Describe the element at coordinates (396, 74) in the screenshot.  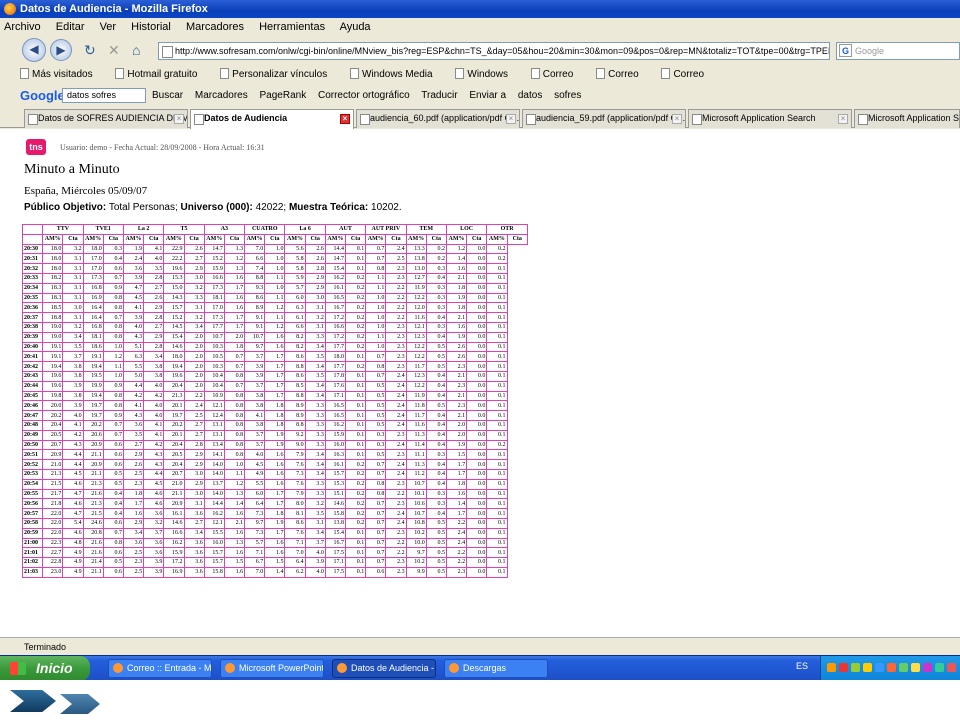
I see `bookmark-item: Windows Media` at that location.